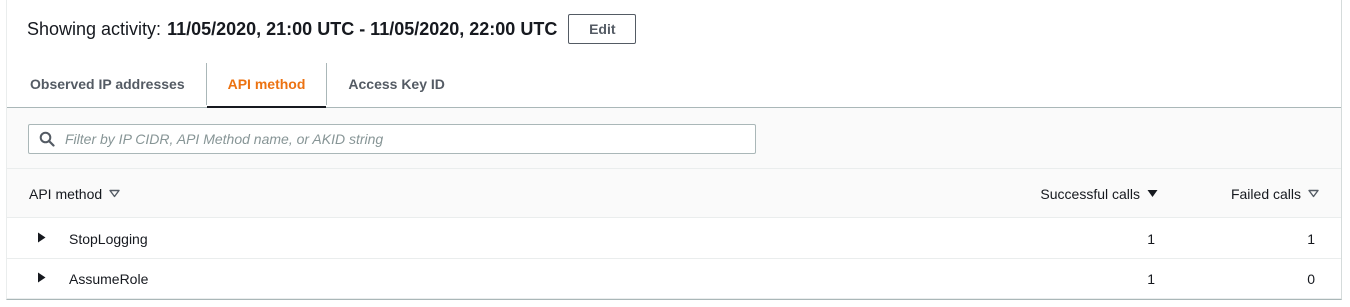  I want to click on table-row: StopLogging 1 1, so click(674, 239).